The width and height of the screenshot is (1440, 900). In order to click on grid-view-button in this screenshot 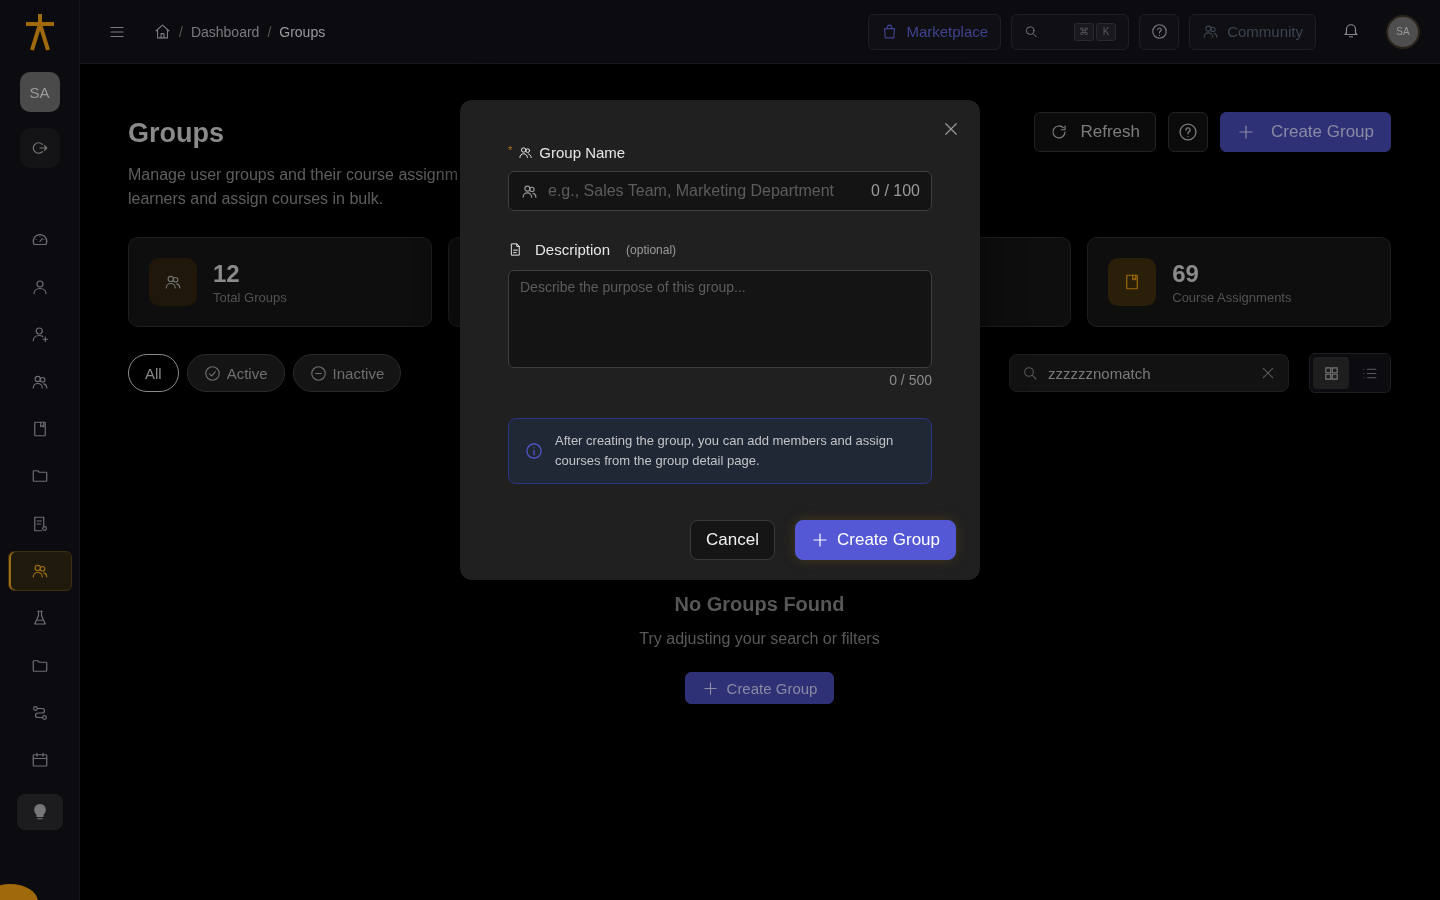, I will do `click(1331, 373)`.